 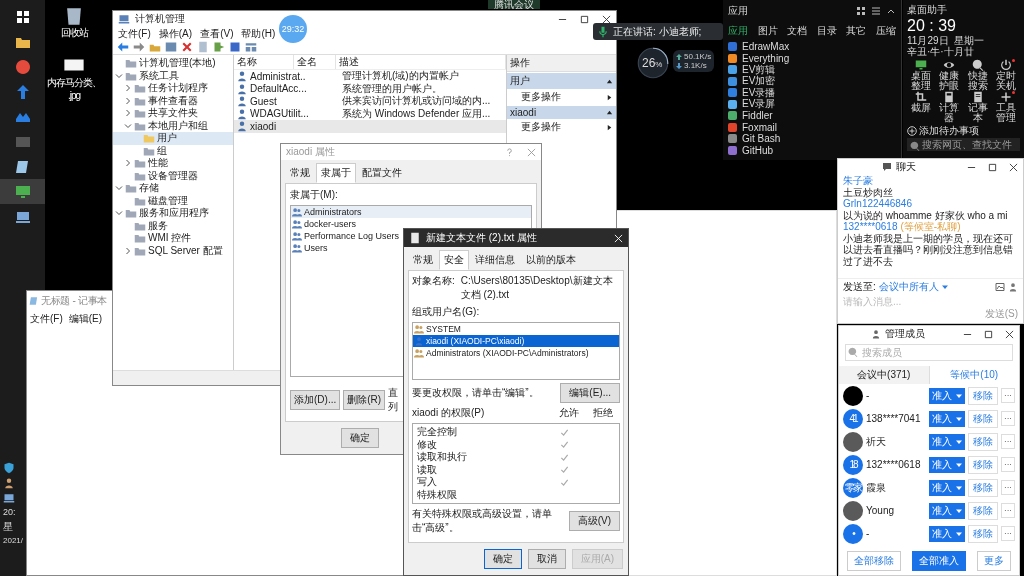 What do you see at coordinates (812, 139) in the screenshot?
I see `app-item: Git Bash` at bounding box center [812, 139].